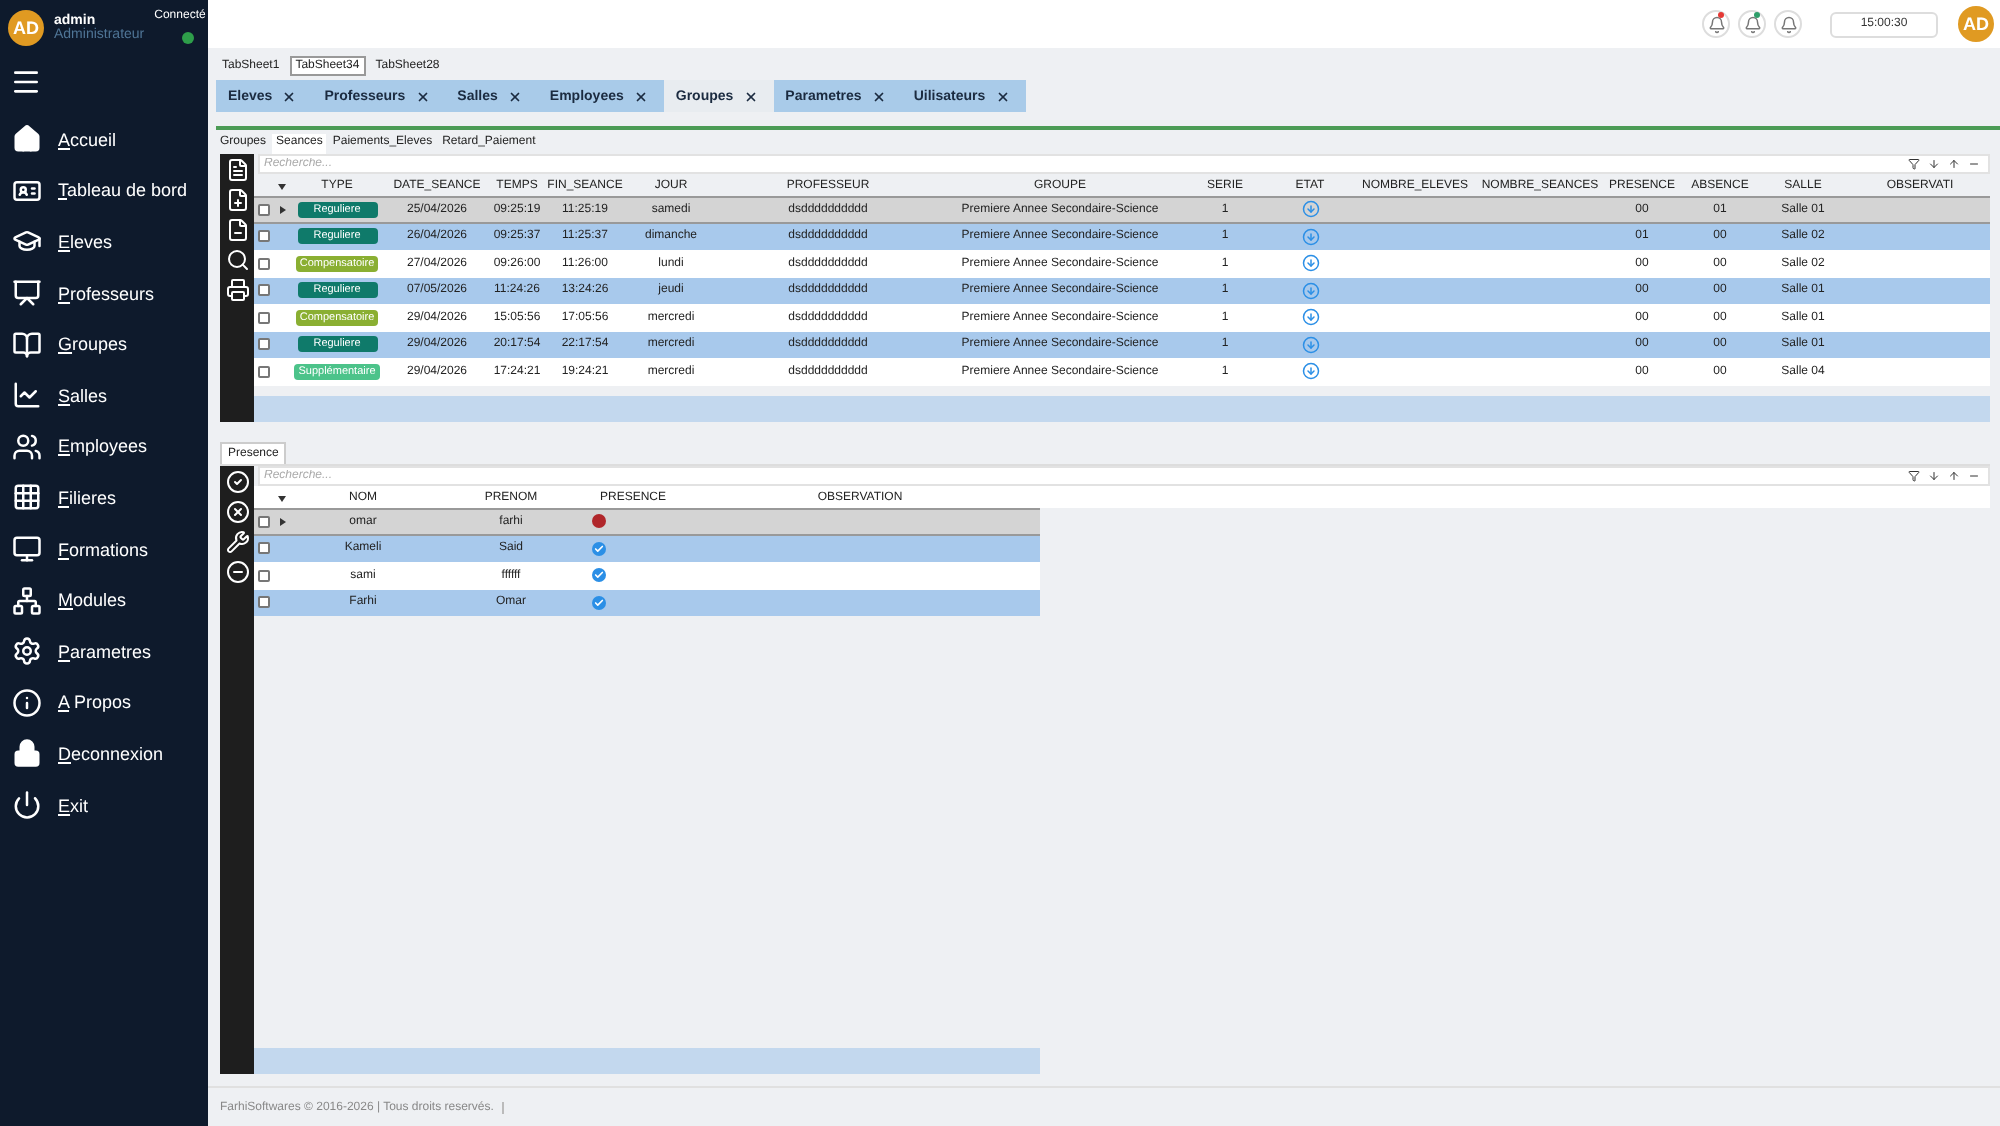 Image resolution: width=2000 pixels, height=1126 pixels. Describe the element at coordinates (27, 805) in the screenshot. I see `power-icon` at that location.